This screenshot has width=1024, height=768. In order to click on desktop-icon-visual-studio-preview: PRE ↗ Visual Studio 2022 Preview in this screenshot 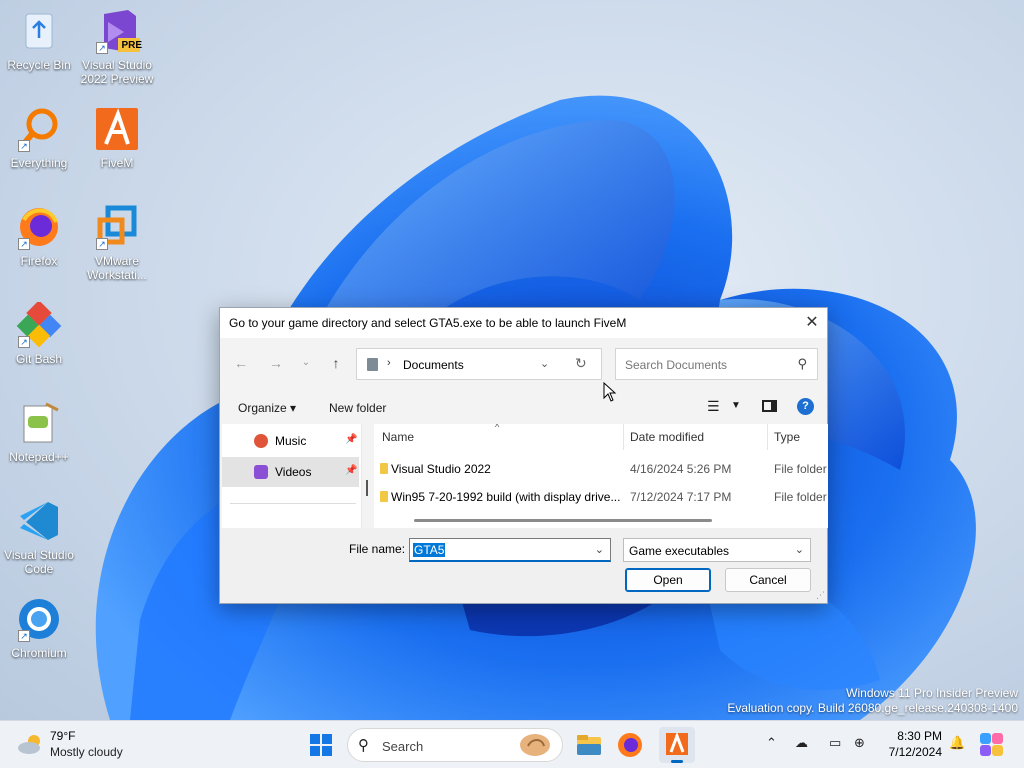, I will do `click(117, 47)`.